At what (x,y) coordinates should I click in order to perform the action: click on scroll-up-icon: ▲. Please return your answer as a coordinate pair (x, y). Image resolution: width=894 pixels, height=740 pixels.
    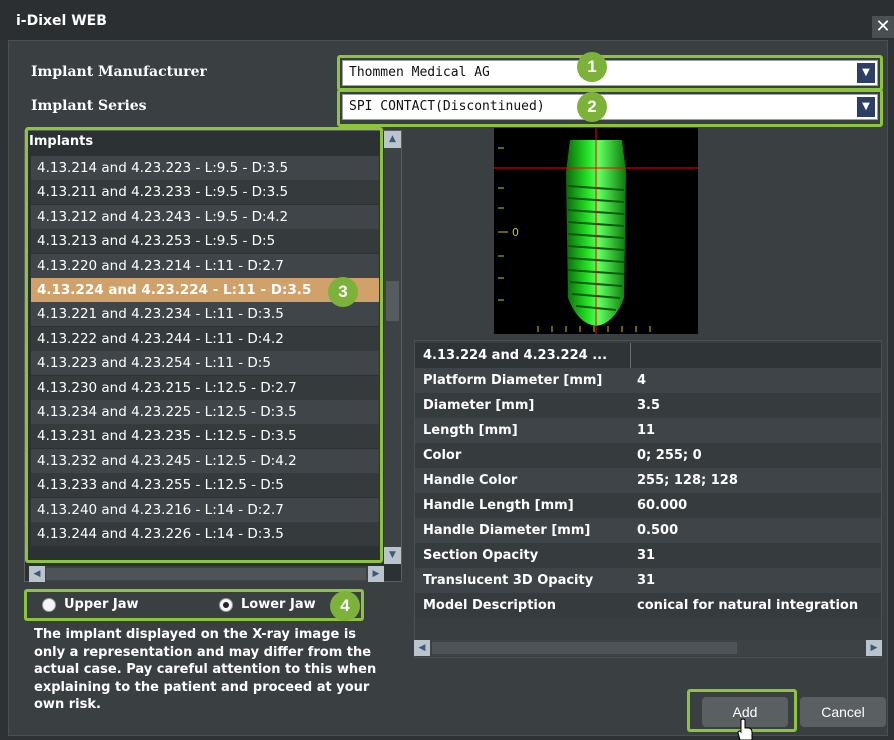
    Looking at the image, I should click on (392, 139).